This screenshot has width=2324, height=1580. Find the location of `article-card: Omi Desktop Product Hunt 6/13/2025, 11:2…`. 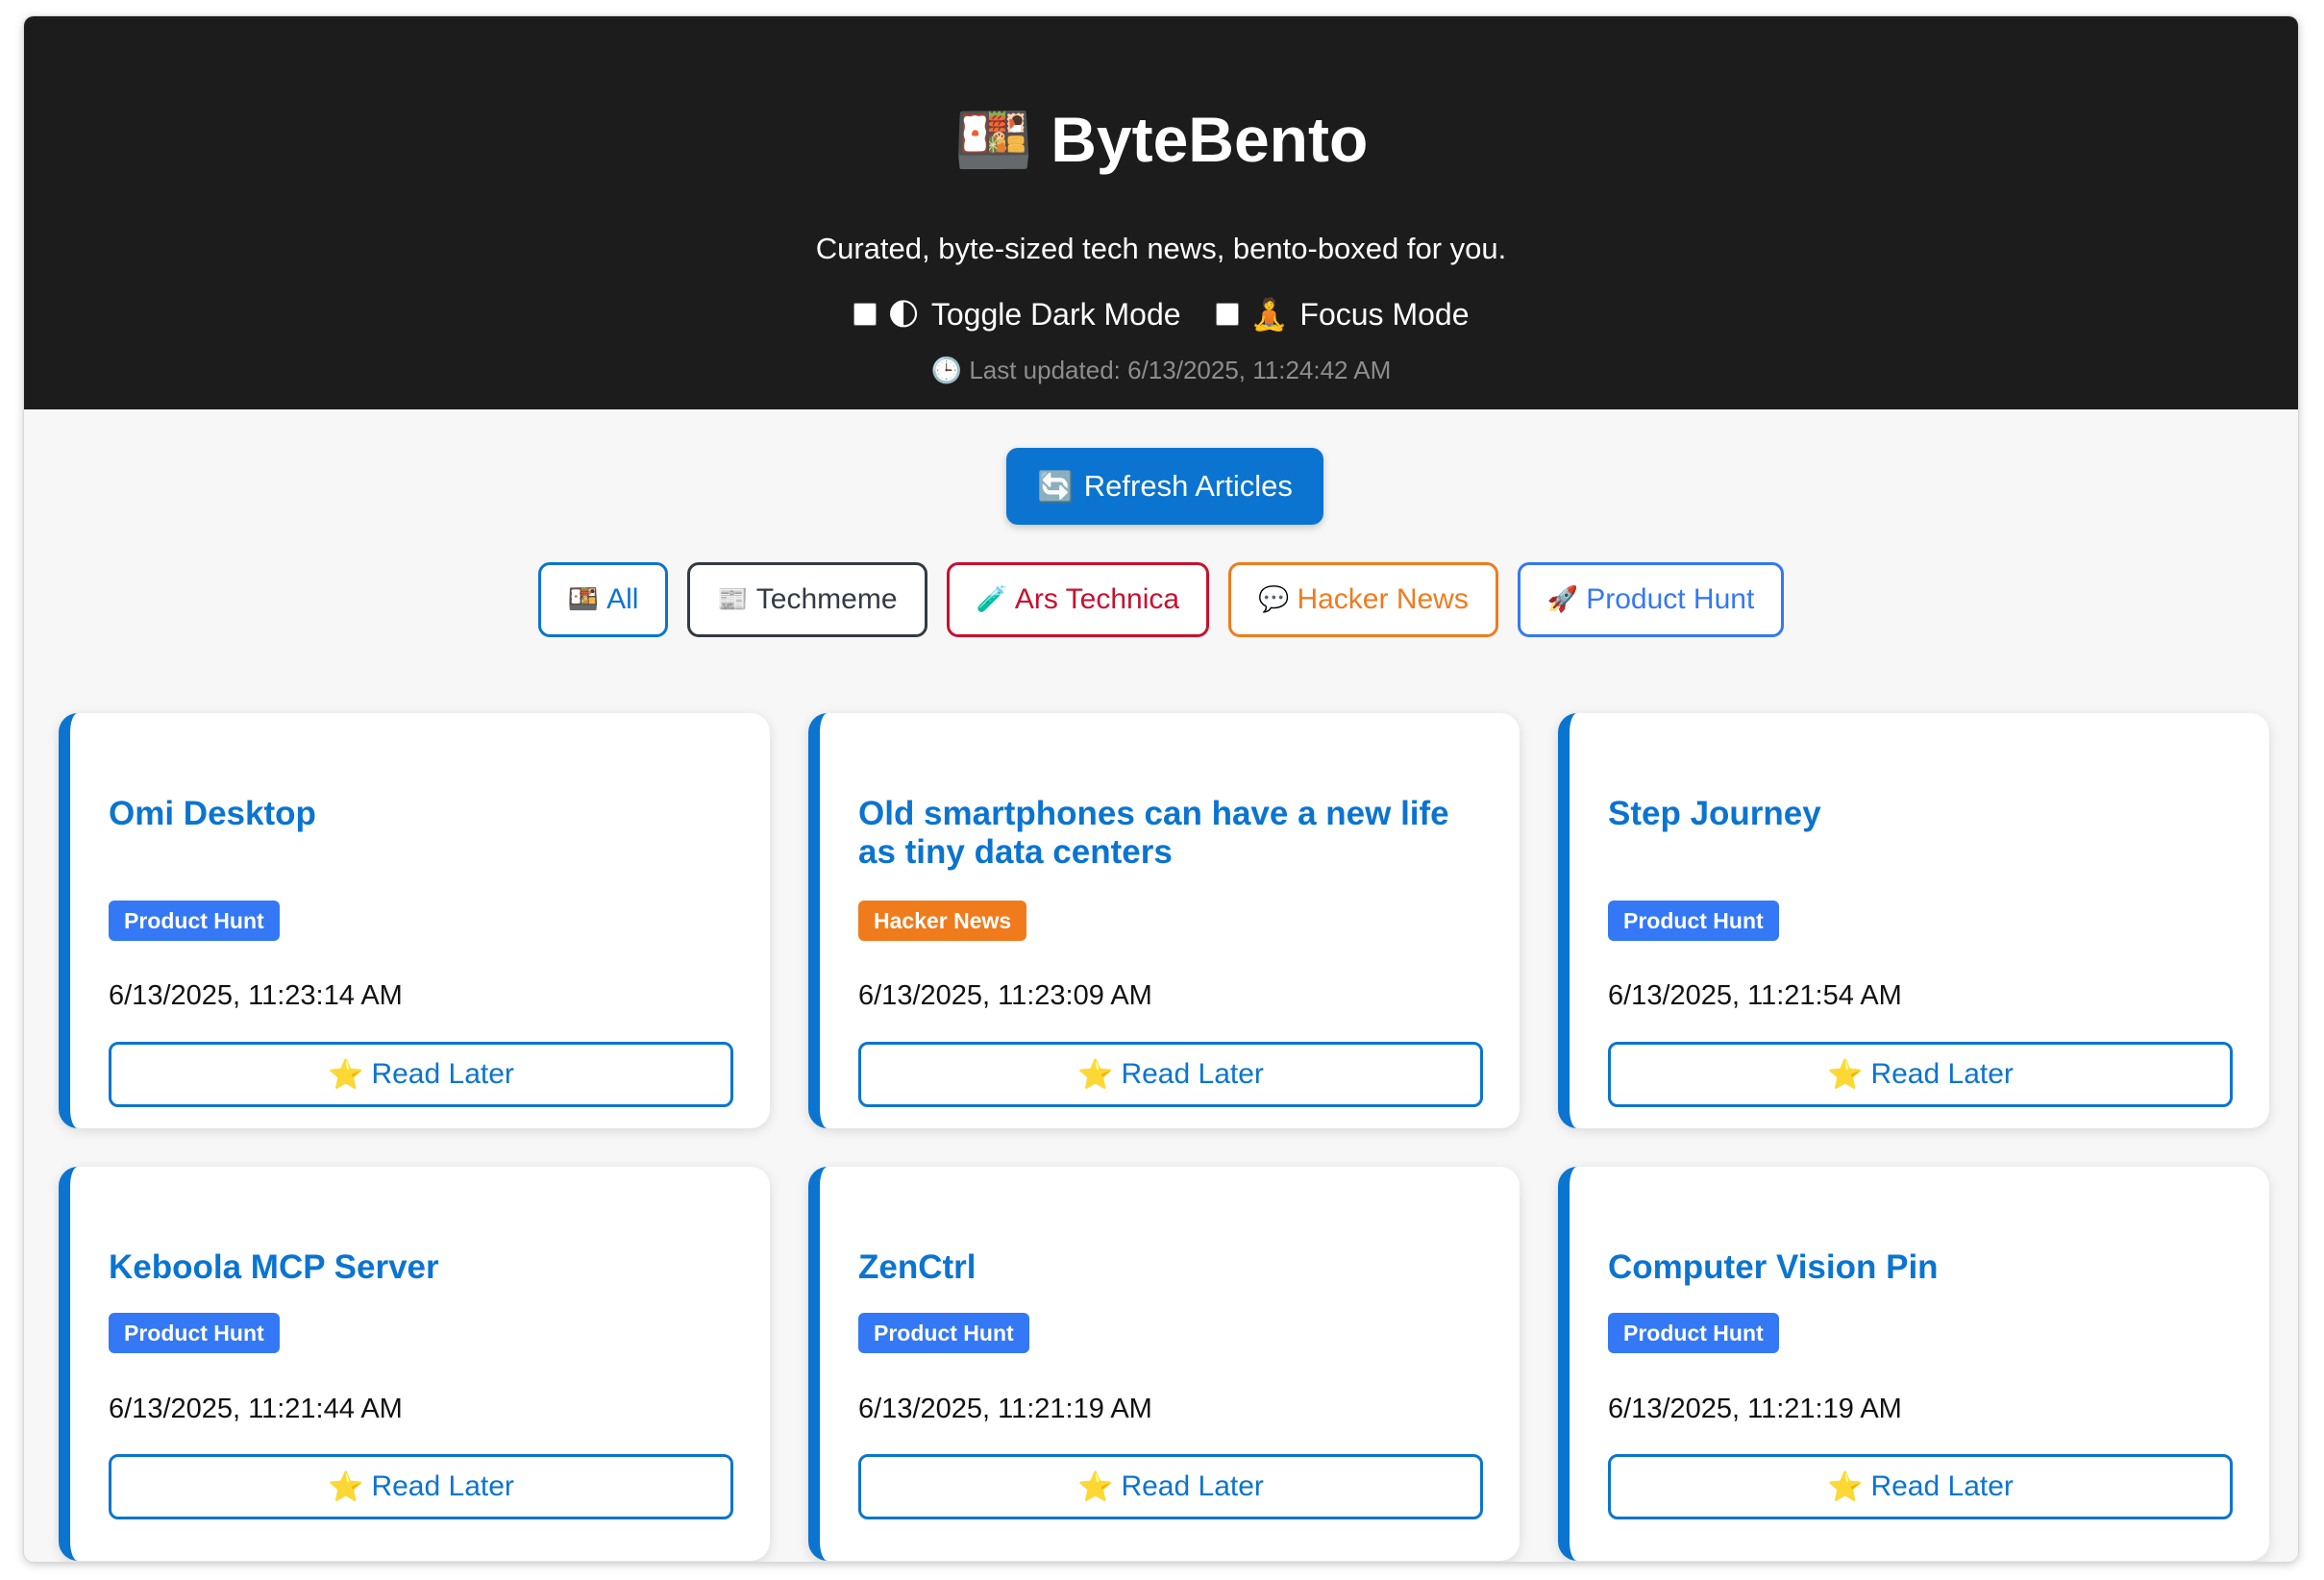

article-card: Omi Desktop Product Hunt 6/13/2025, 11:2… is located at coordinates (414, 920).